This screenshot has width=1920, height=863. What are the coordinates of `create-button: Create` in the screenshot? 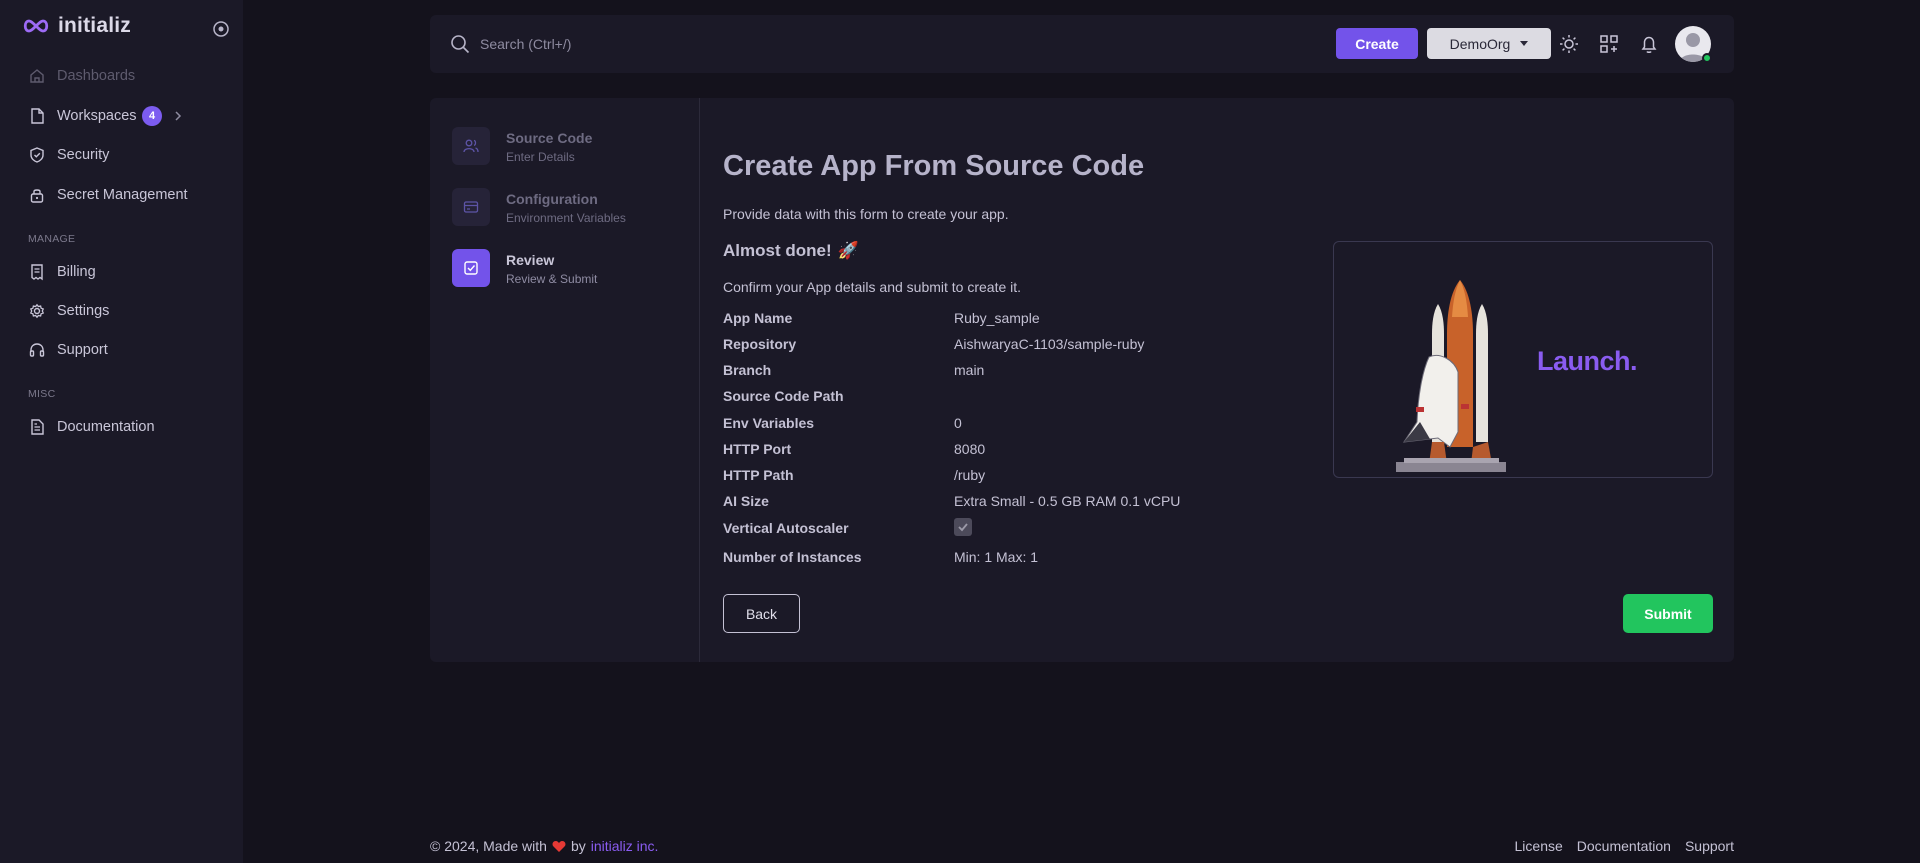 It's located at (1377, 43).